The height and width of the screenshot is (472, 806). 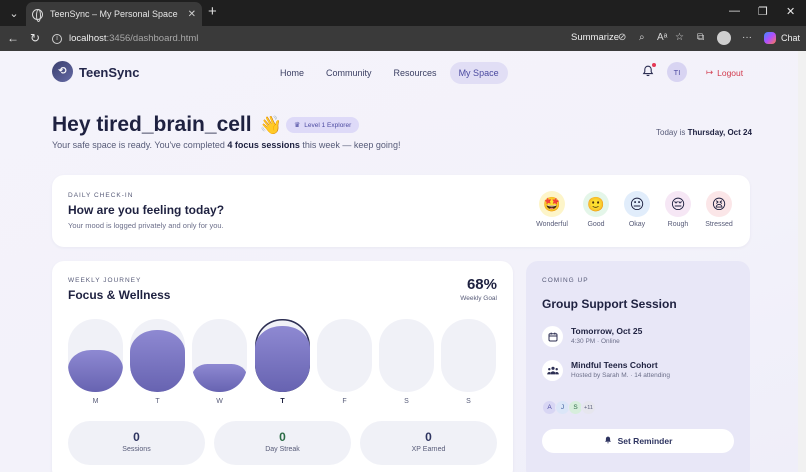 What do you see at coordinates (152, 124) in the screenshot?
I see `greeting-title: Hey tired_brain_cell` at bounding box center [152, 124].